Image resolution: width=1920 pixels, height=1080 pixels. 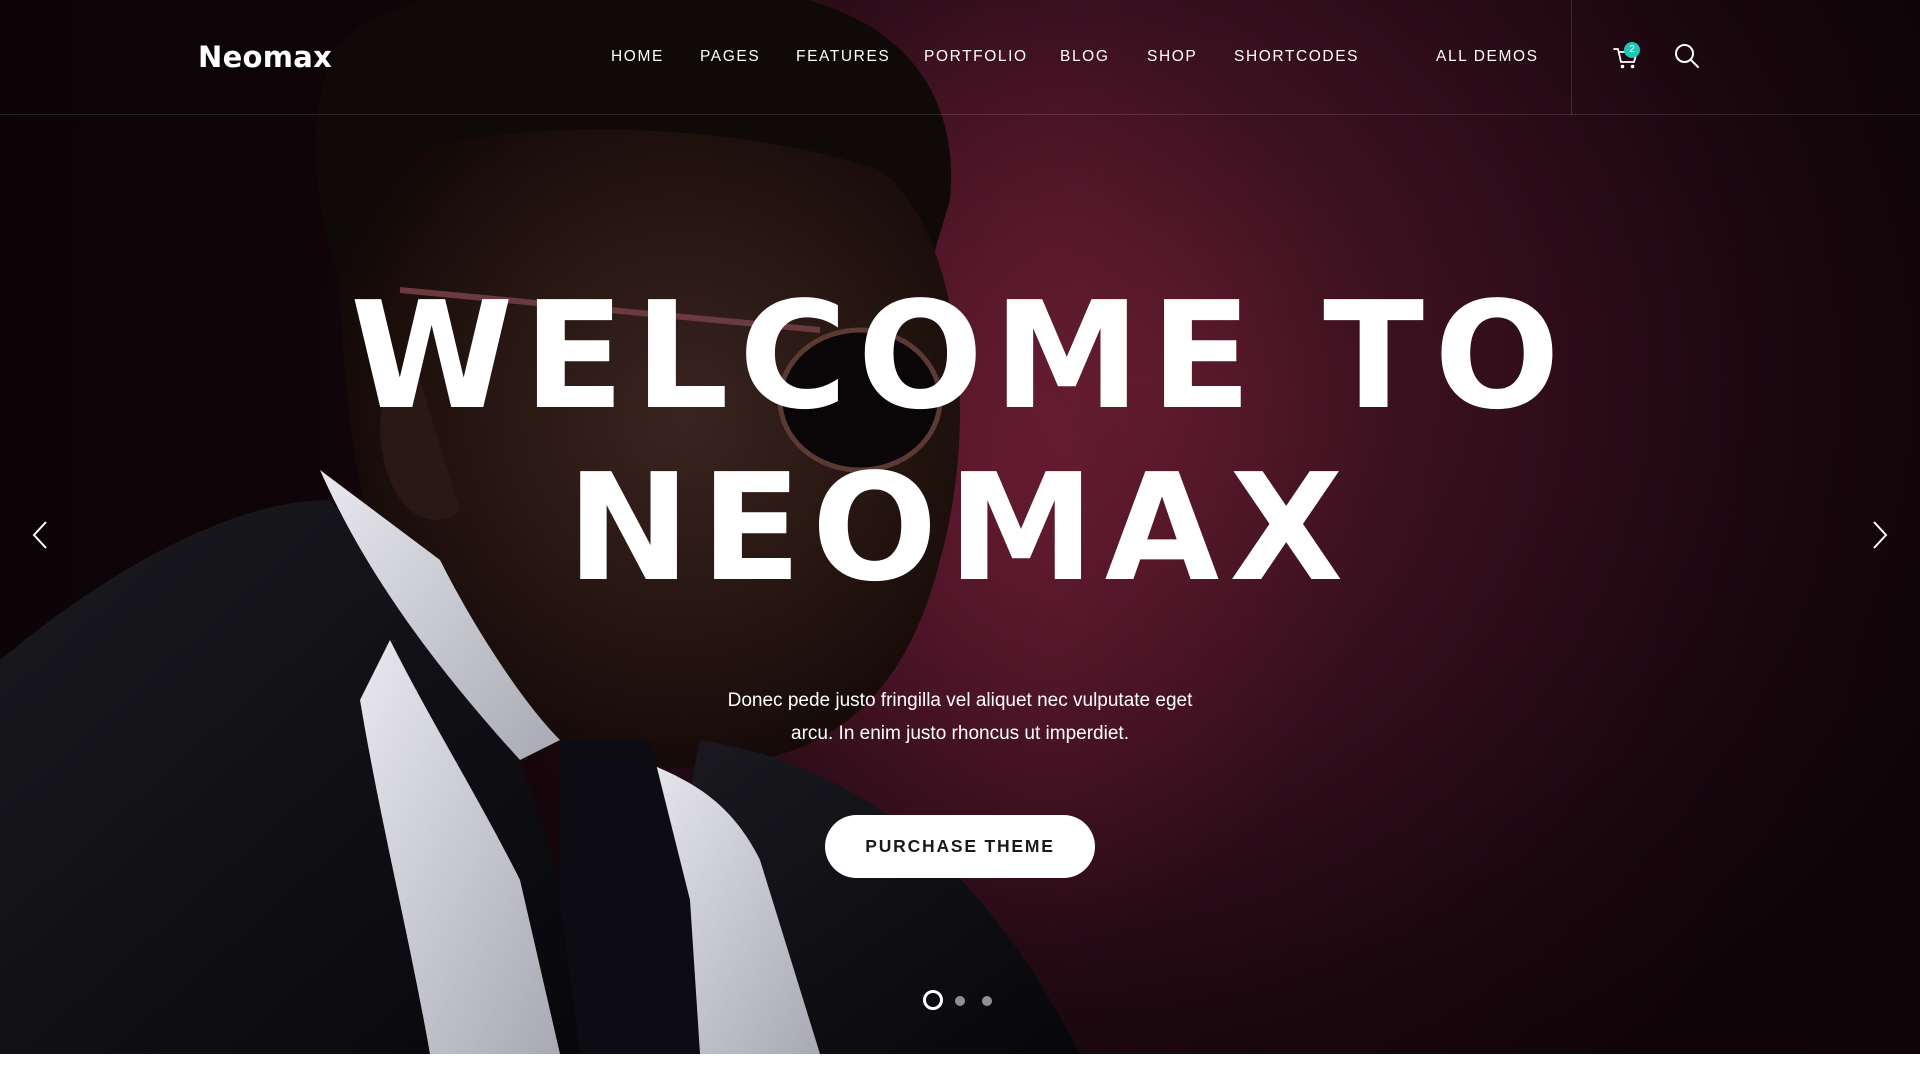 What do you see at coordinates (1172, 57) in the screenshot?
I see `nav-item-shop: SHOP` at bounding box center [1172, 57].